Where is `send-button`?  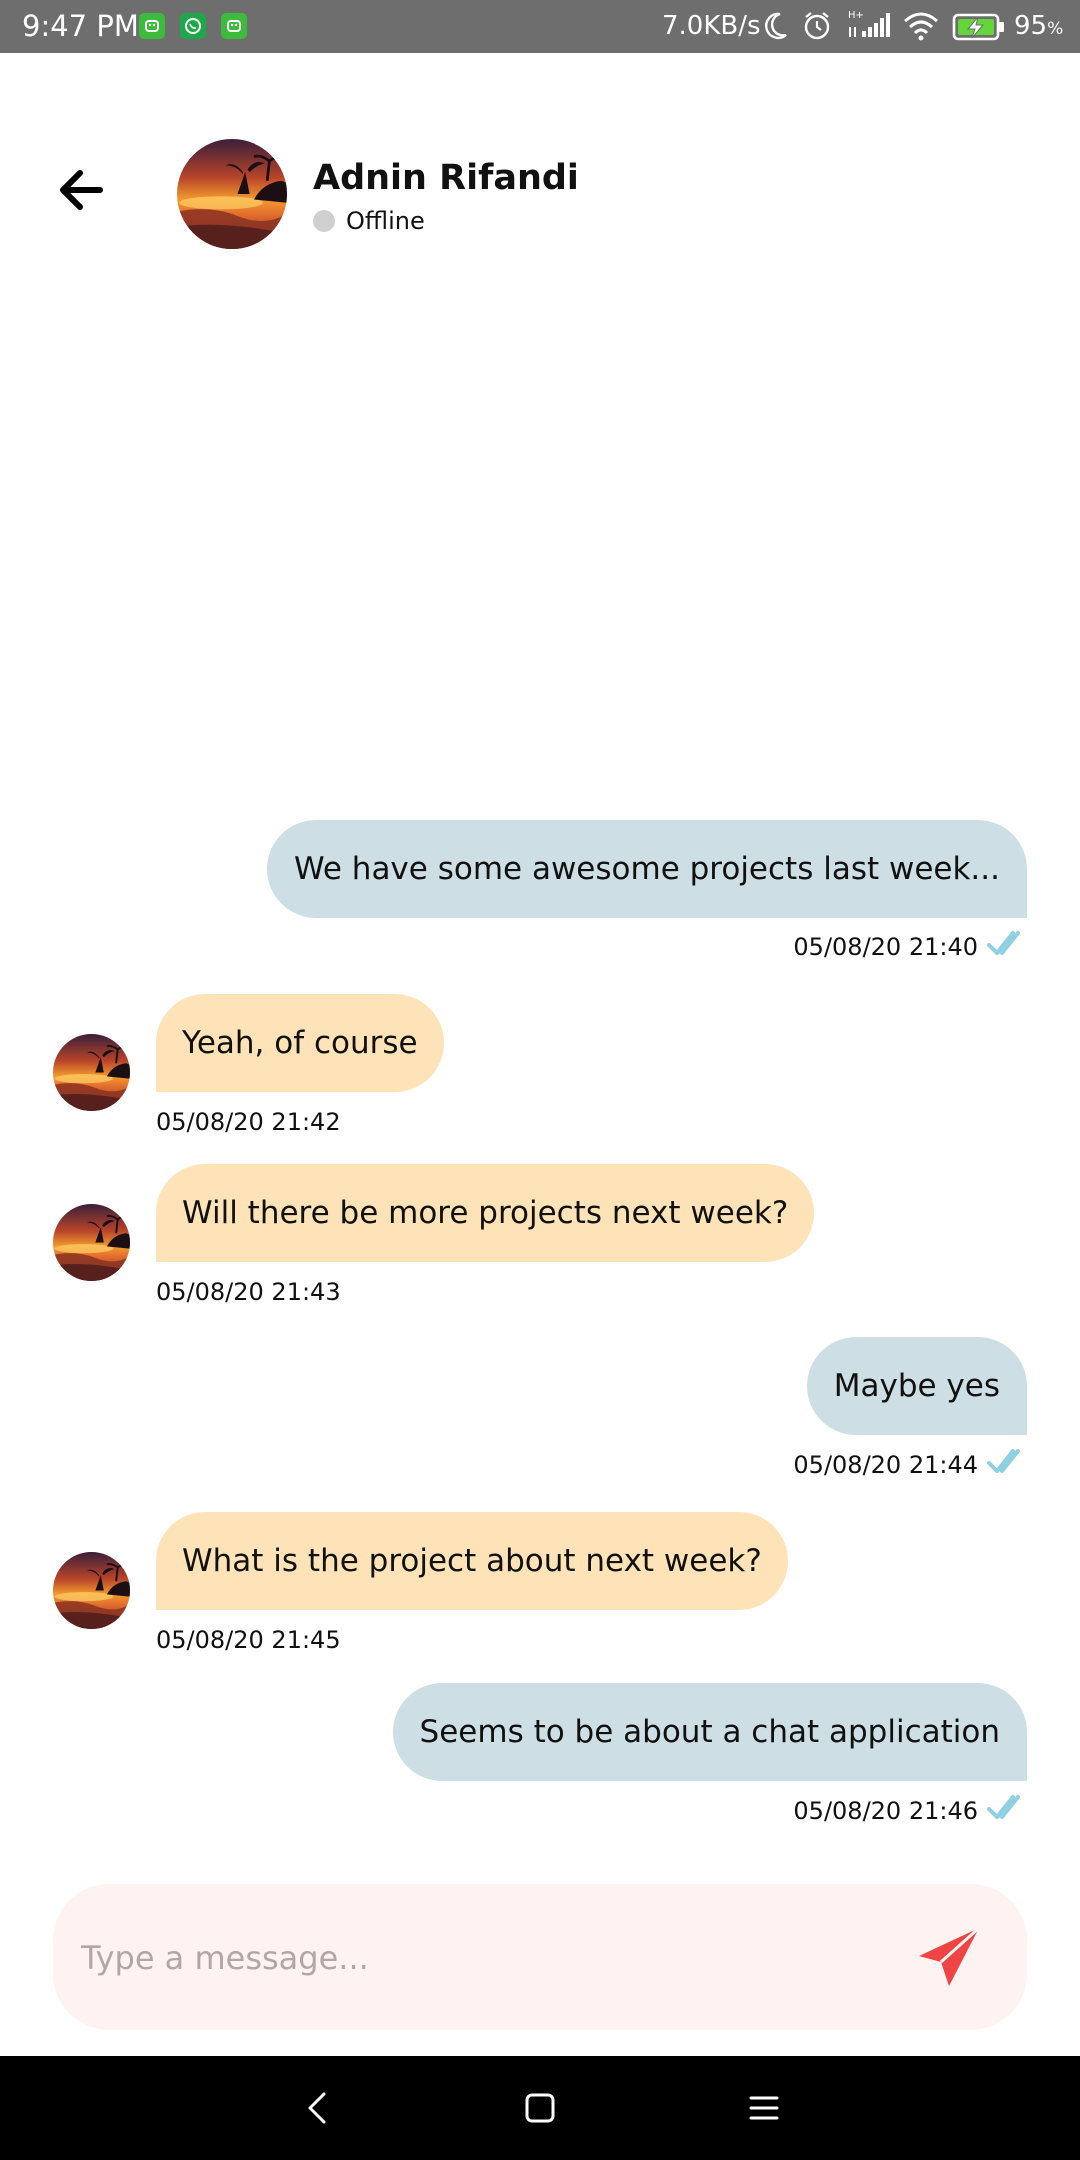
send-button is located at coordinates (950, 1957).